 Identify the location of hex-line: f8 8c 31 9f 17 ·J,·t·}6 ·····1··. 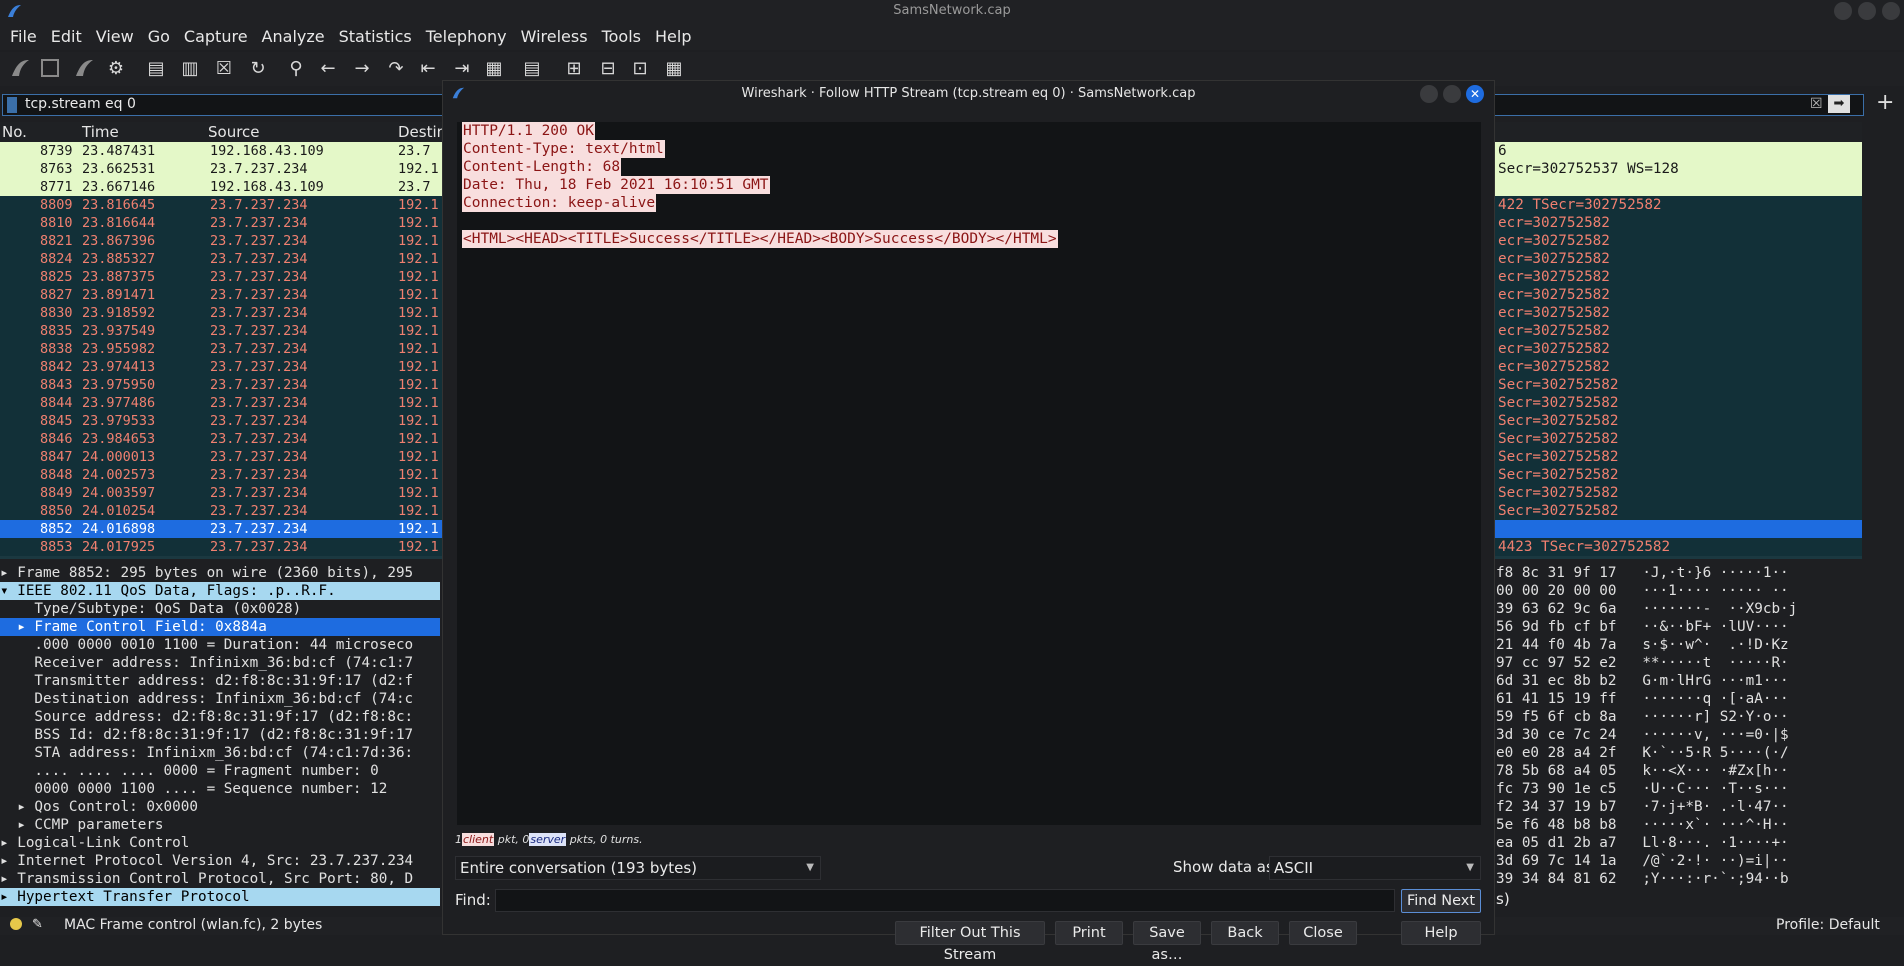
(1680, 573).